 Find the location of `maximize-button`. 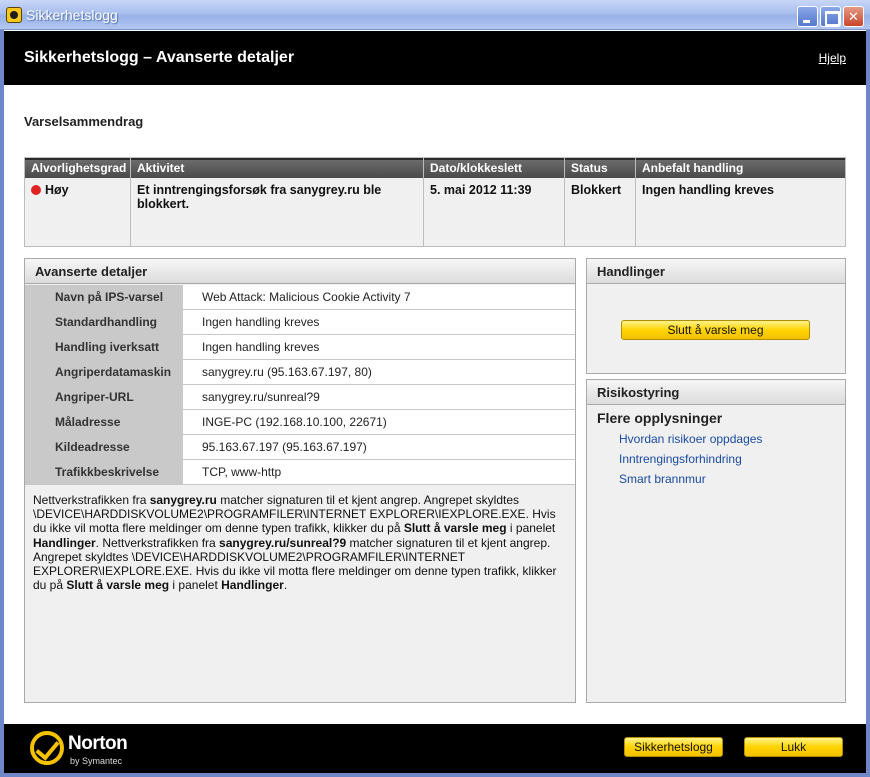

maximize-button is located at coordinates (830, 16).